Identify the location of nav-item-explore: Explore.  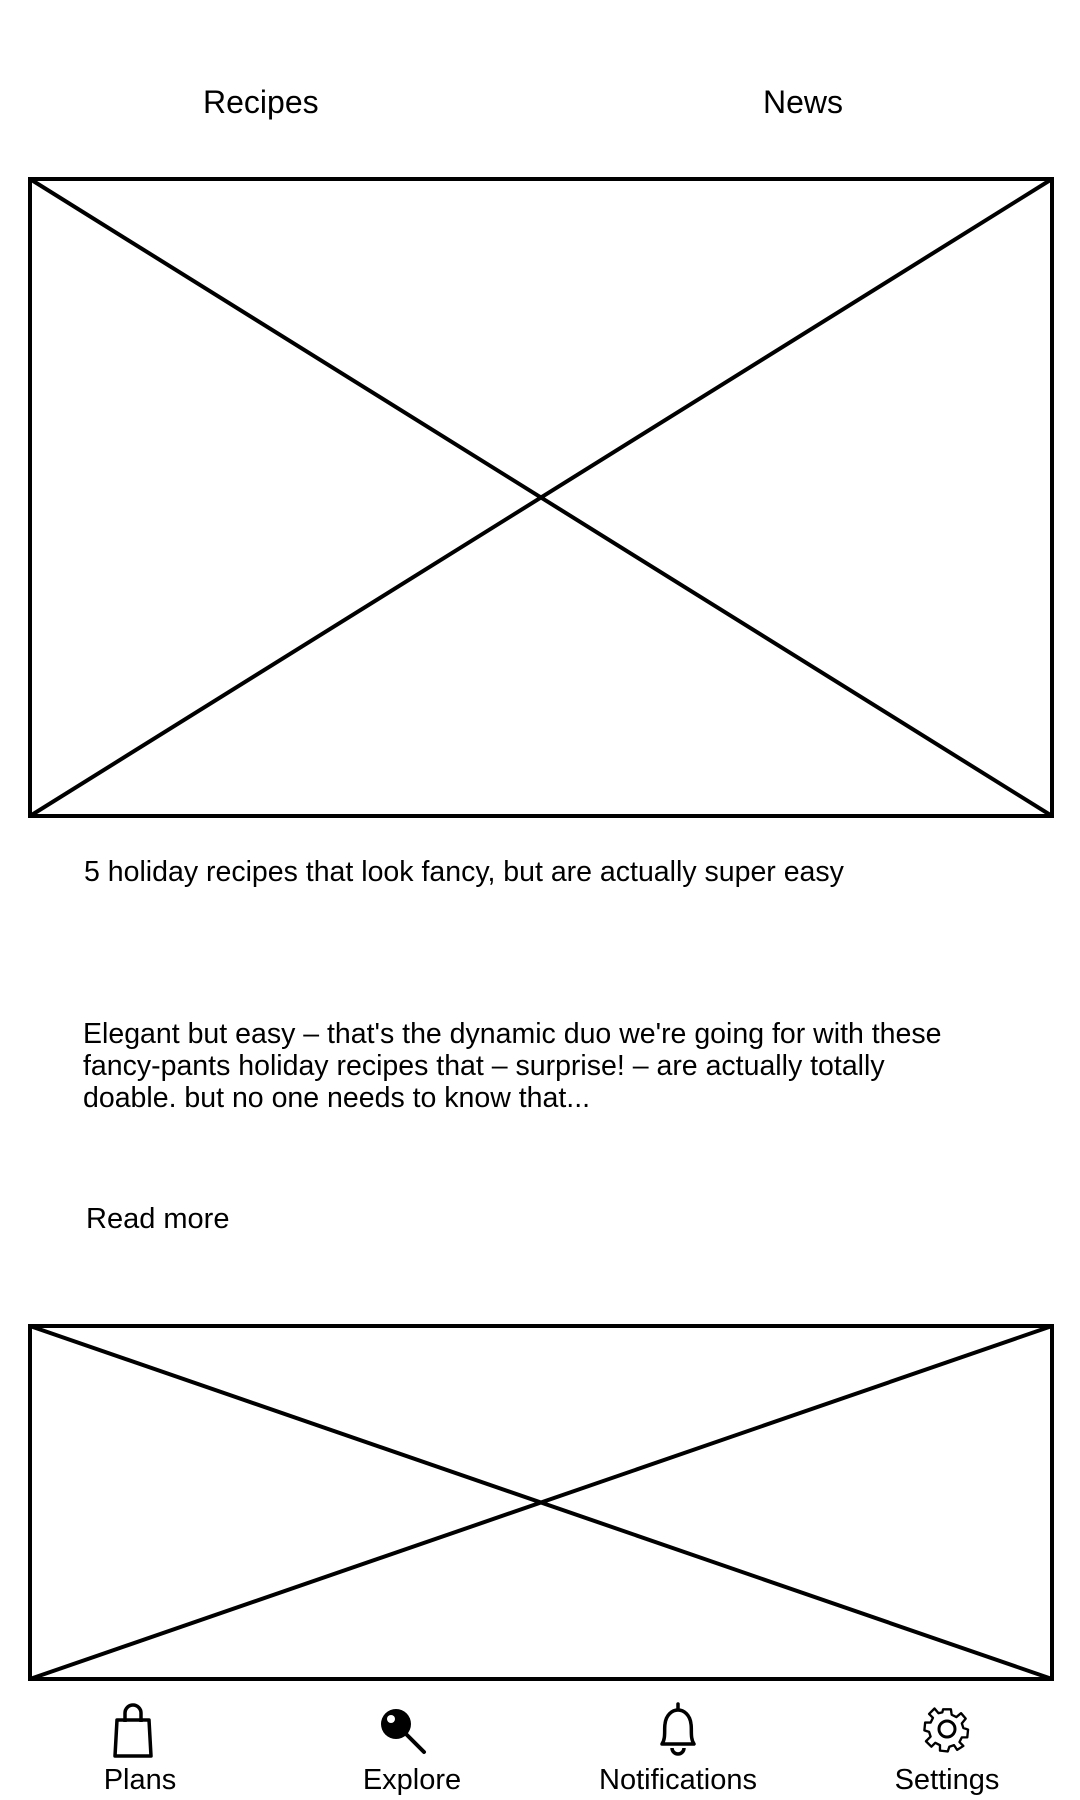
(412, 1745).